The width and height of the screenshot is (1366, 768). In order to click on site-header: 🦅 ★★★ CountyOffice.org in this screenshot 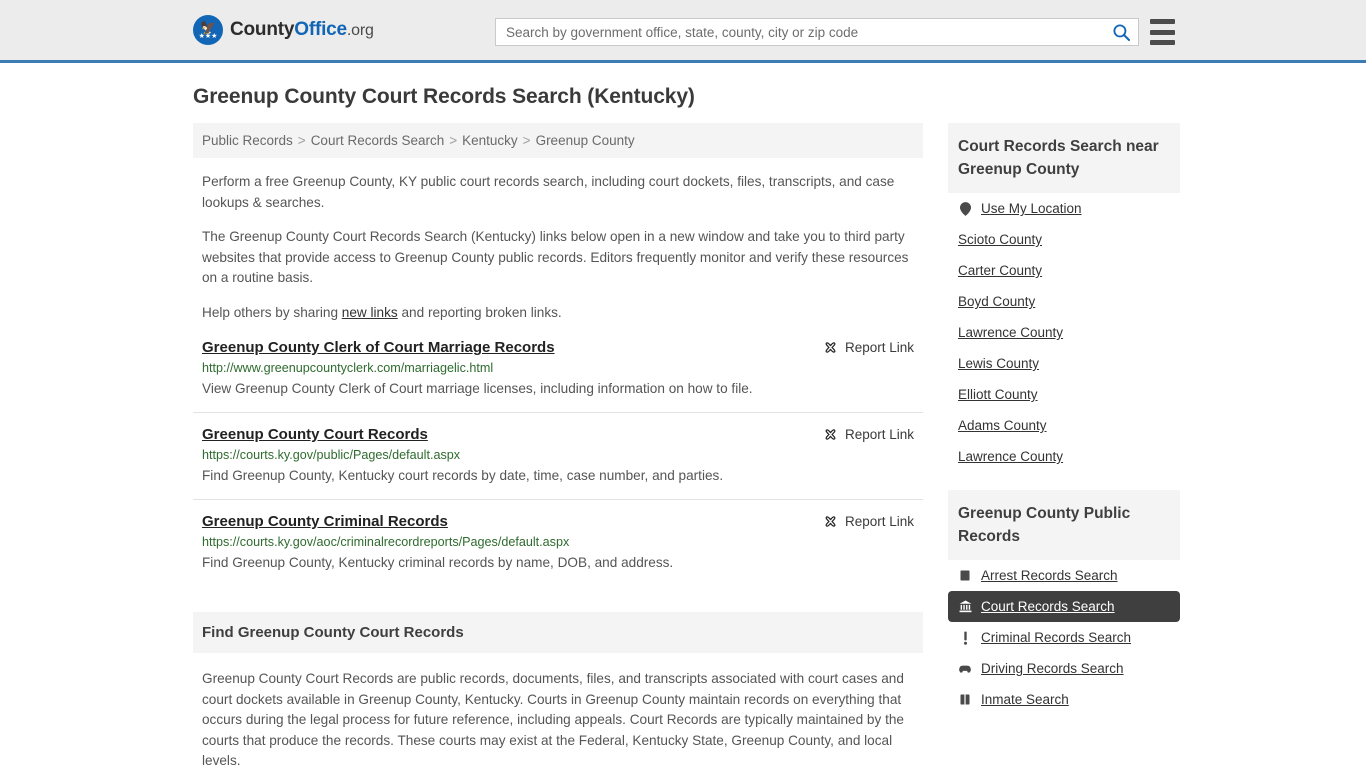, I will do `click(683, 31)`.